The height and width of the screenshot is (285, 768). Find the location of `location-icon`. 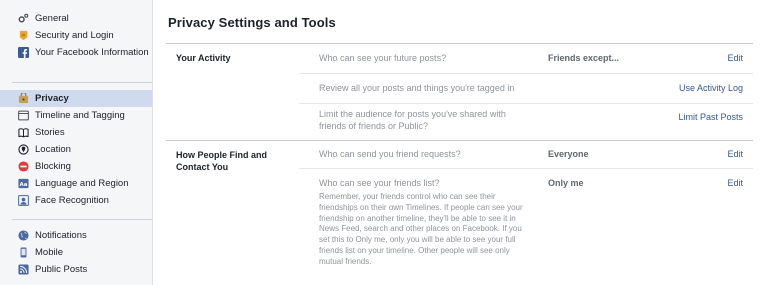

location-icon is located at coordinates (23, 149).